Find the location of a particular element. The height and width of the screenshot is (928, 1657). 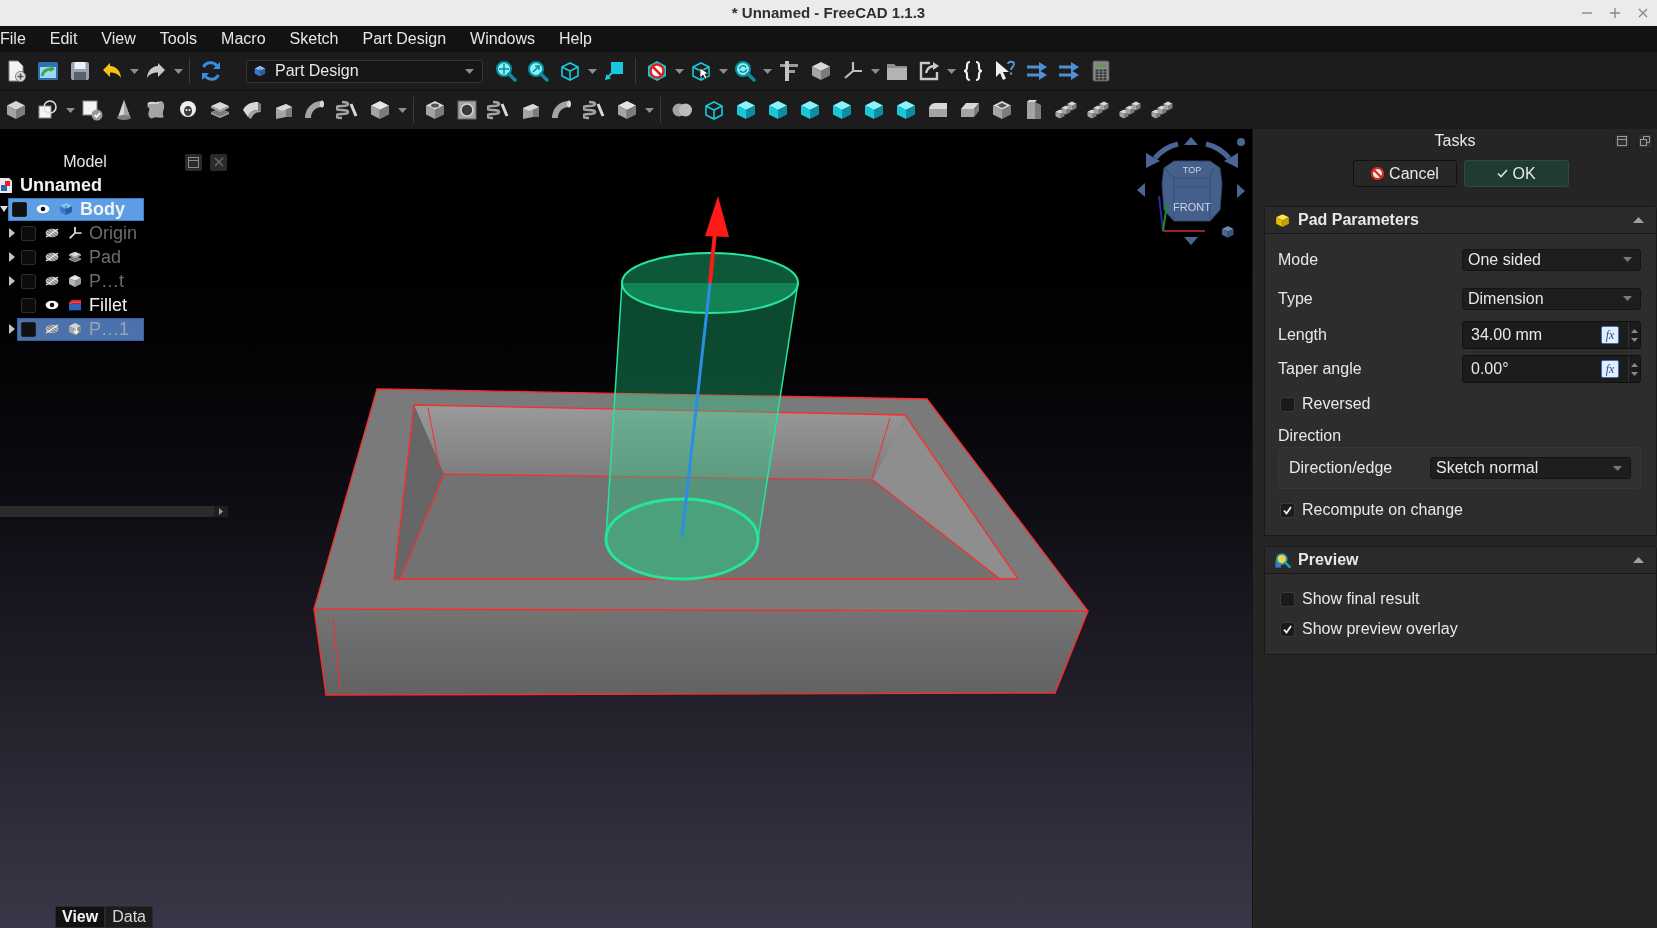

tree-item: Pad is located at coordinates (80, 257).